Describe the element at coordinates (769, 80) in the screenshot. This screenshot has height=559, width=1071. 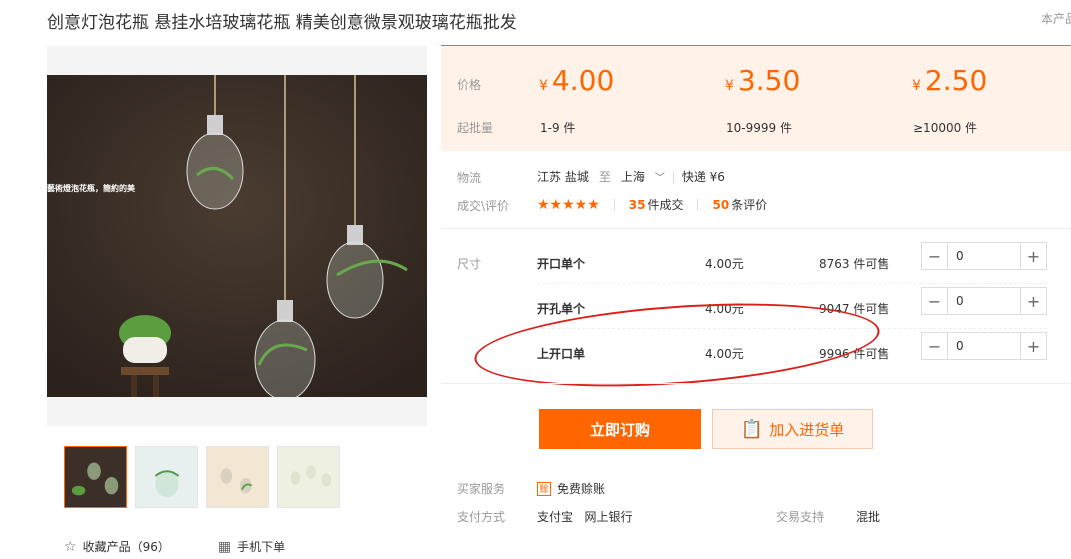
I see `tier-price-value: 3.50` at that location.